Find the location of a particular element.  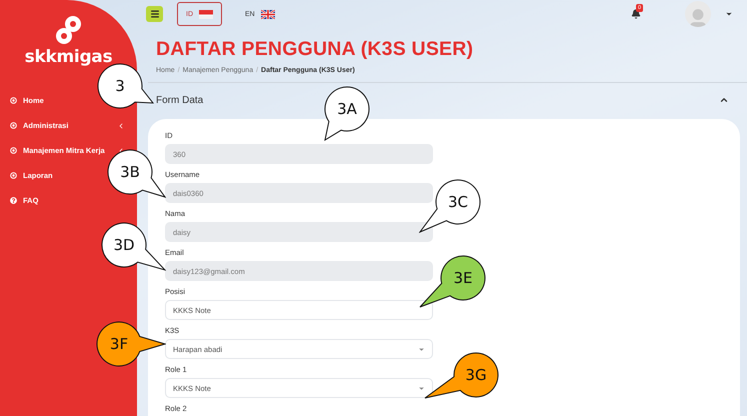

section-title: Form Data is located at coordinates (180, 100).